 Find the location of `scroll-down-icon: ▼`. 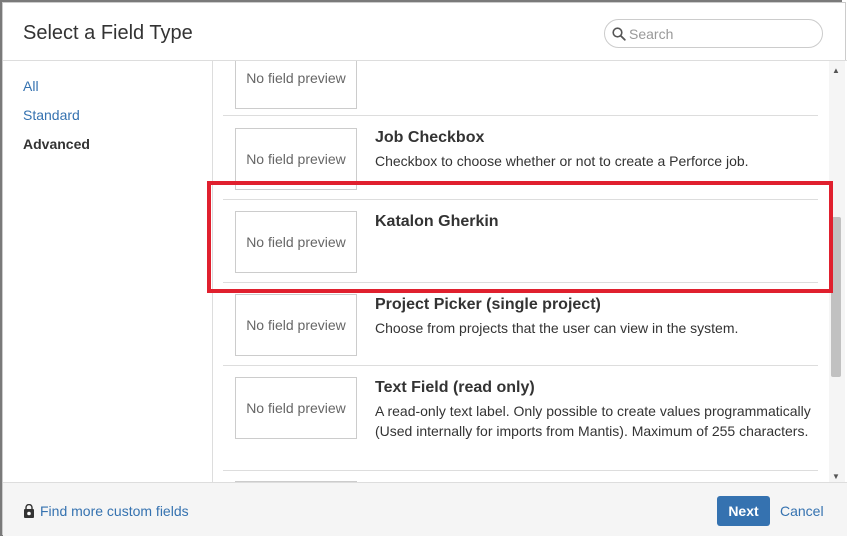

scroll-down-icon: ▼ is located at coordinates (836, 476).